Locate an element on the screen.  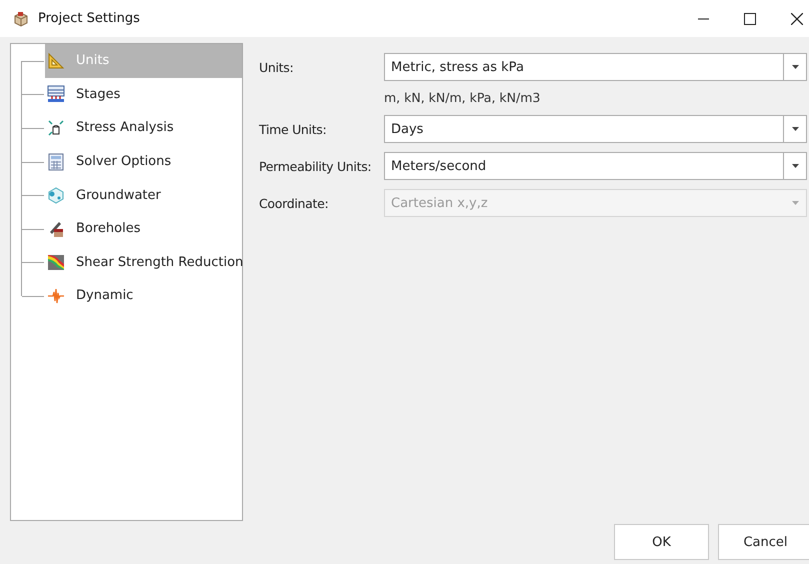
triangle-ruler-icon is located at coordinates (56, 61).